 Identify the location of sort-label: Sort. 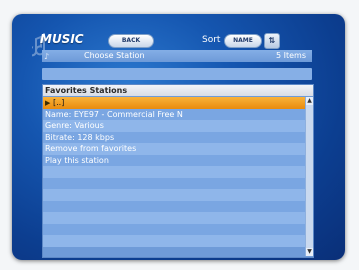
(211, 40).